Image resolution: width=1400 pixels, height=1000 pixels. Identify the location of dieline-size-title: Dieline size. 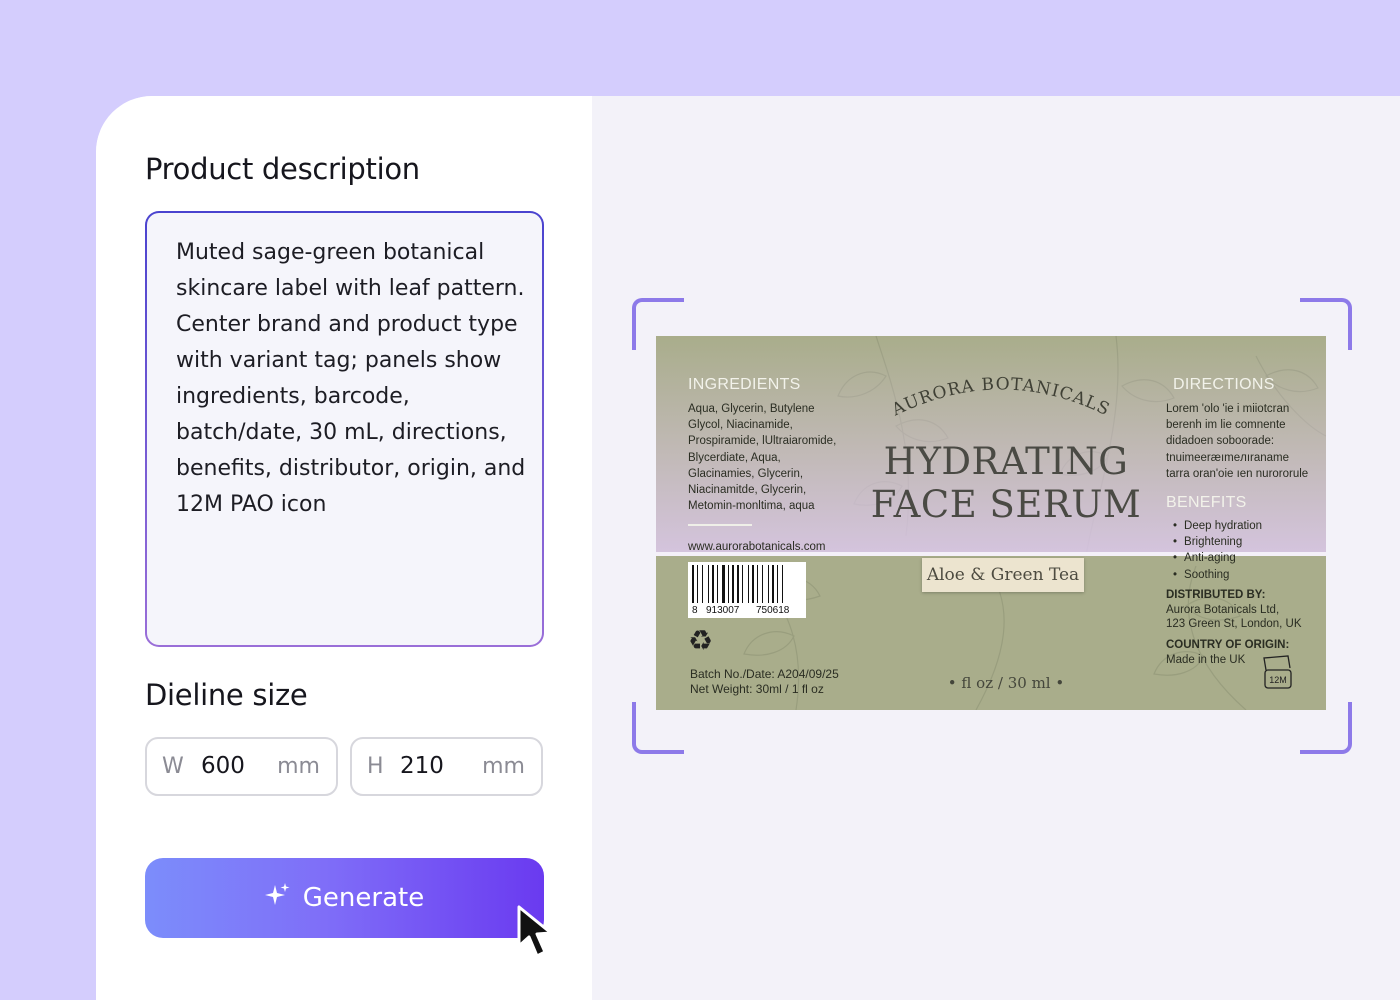
(226, 695).